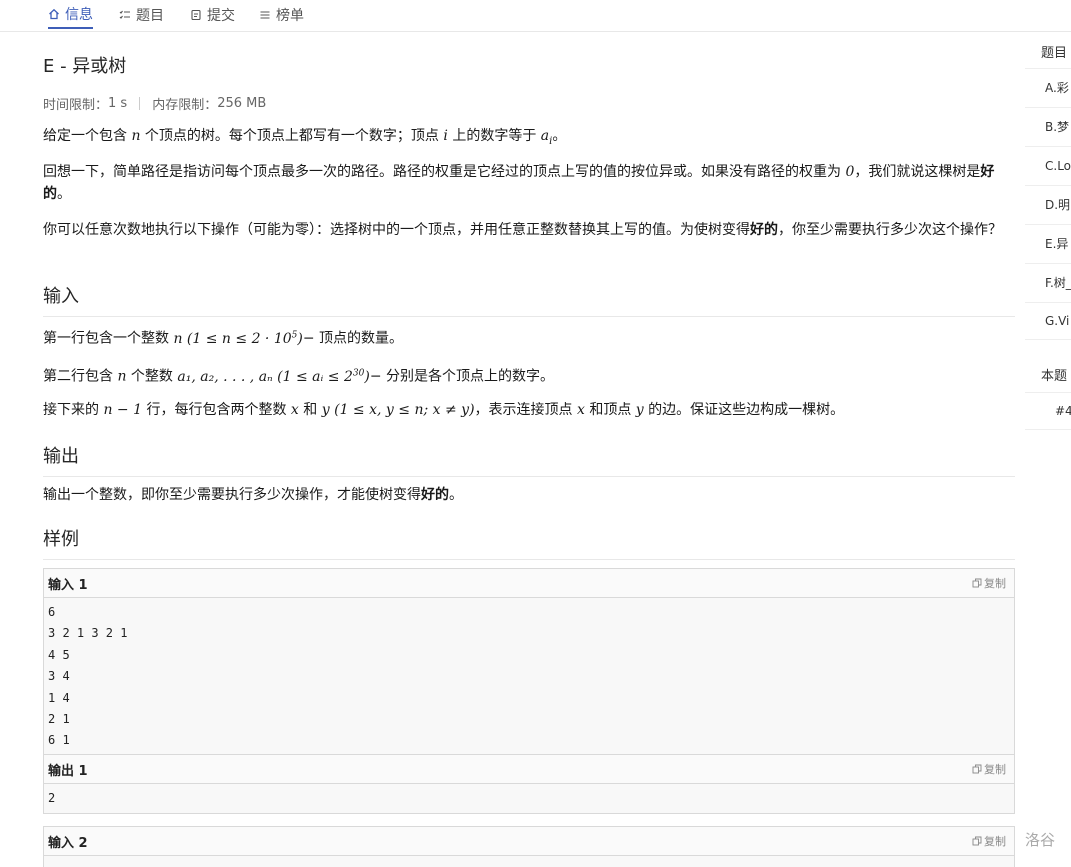 The width and height of the screenshot is (1071, 867). I want to click on sample-content: 2, so click(52, 798).